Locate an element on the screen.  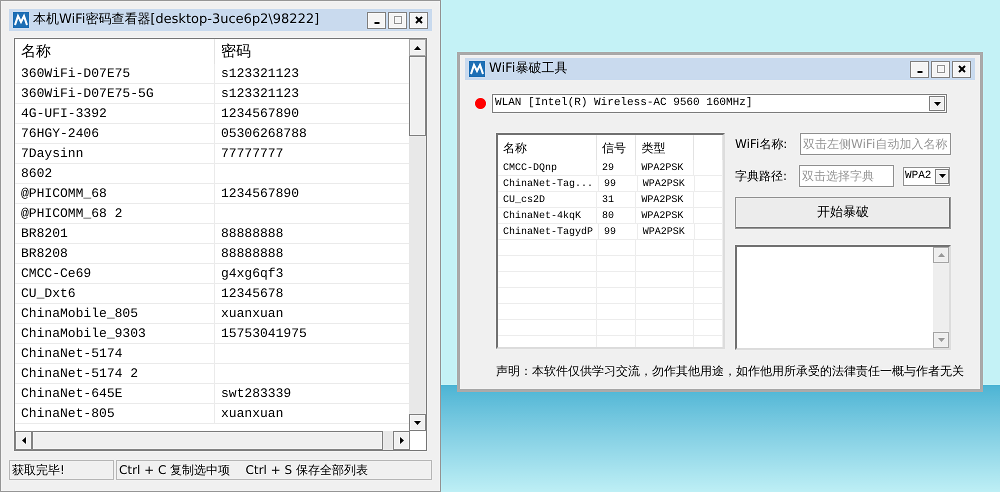
table-cell: 360WiFi-D07E75-5G is located at coordinates (115, 94).